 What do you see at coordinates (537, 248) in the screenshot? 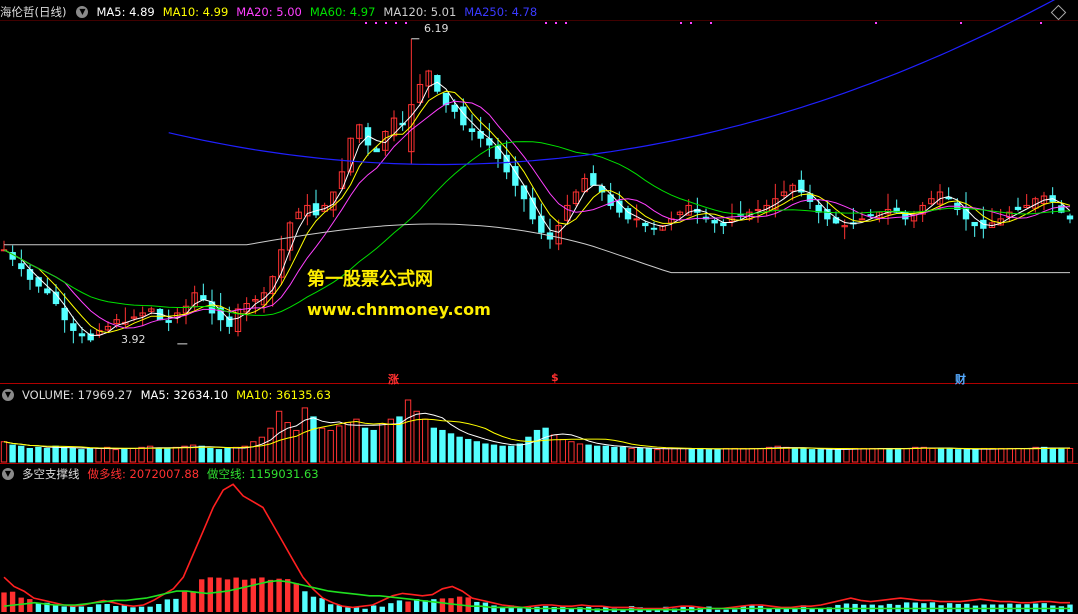
I see `ma120-line` at bounding box center [537, 248].